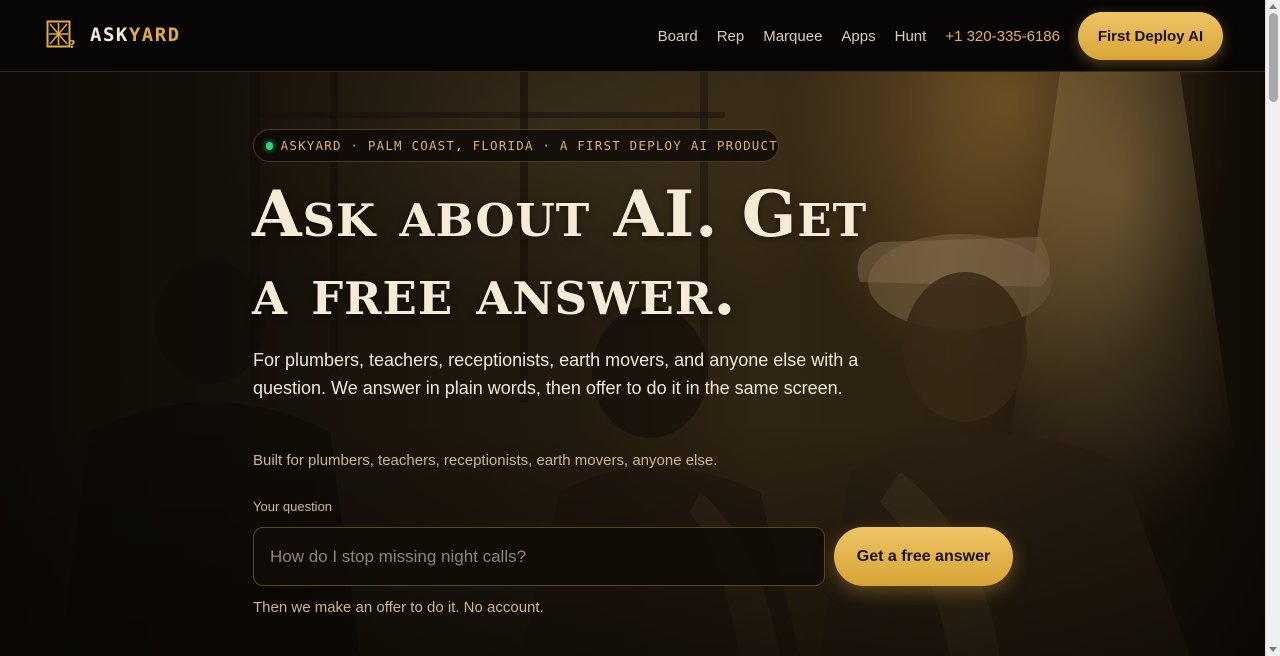 This screenshot has width=1280, height=656. I want to click on nav-link-marquee: Marquee, so click(792, 36).